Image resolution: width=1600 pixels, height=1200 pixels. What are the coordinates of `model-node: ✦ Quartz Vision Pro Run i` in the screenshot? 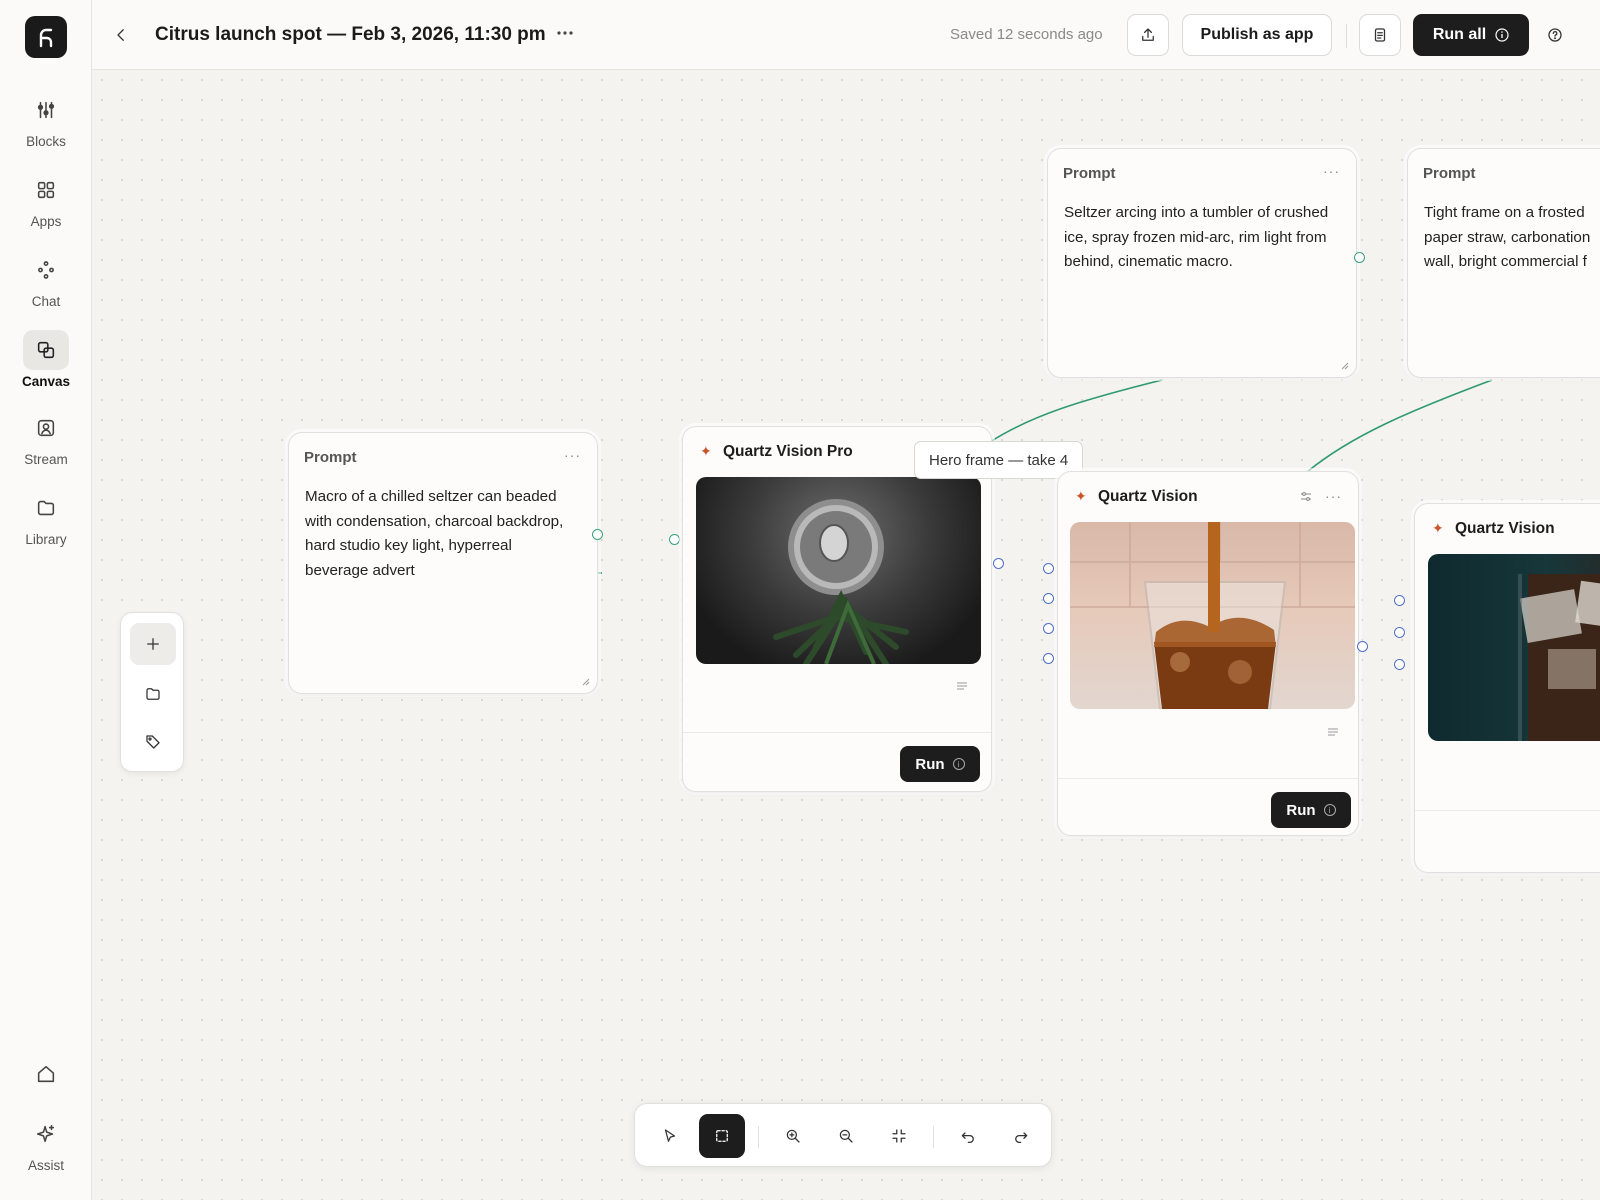 It's located at (837, 609).